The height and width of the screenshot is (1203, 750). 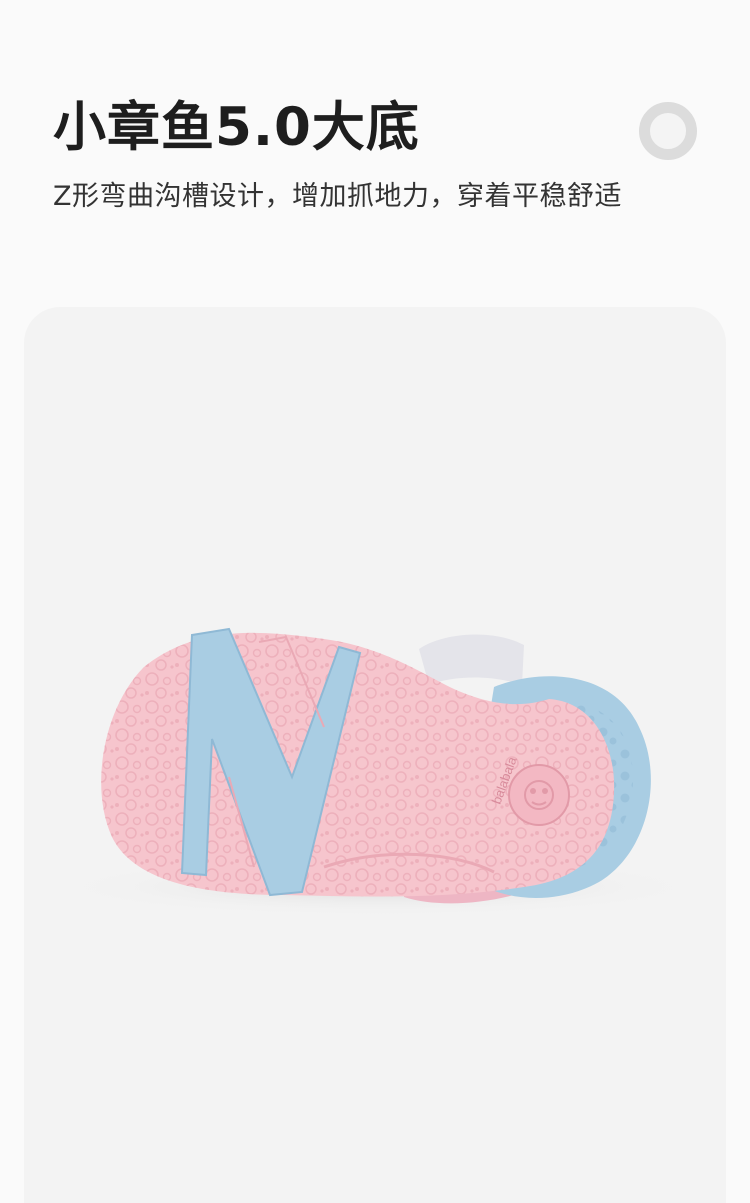 I want to click on feature-description: Z形弯曲沟槽设计，增加抓地力，穿着平稳舒适, so click(x=337, y=196).